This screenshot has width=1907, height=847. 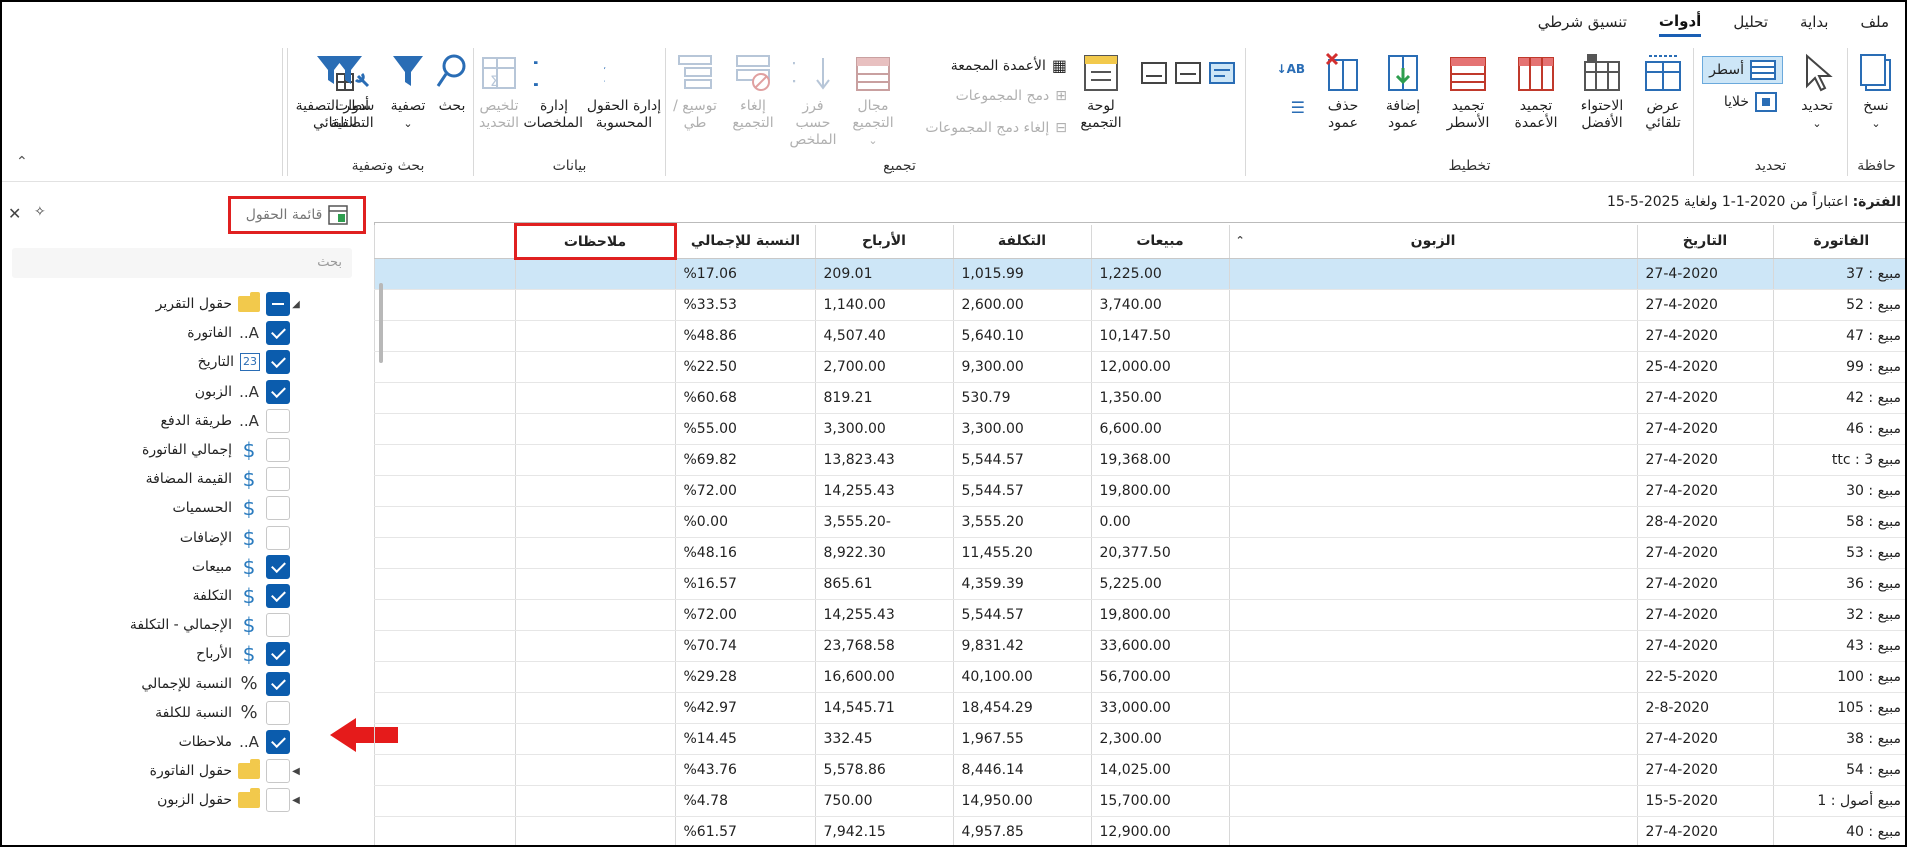 What do you see at coordinates (1814, 22) in the screenshot?
I see `tab-home: بداية` at bounding box center [1814, 22].